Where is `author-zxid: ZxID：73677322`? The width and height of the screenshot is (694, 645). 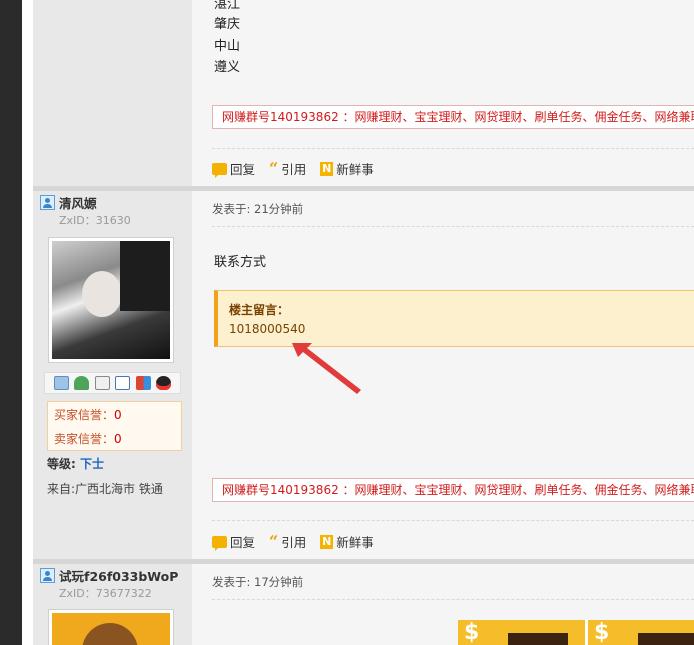
author-zxid: ZxID：73677322 is located at coordinates (105, 593).